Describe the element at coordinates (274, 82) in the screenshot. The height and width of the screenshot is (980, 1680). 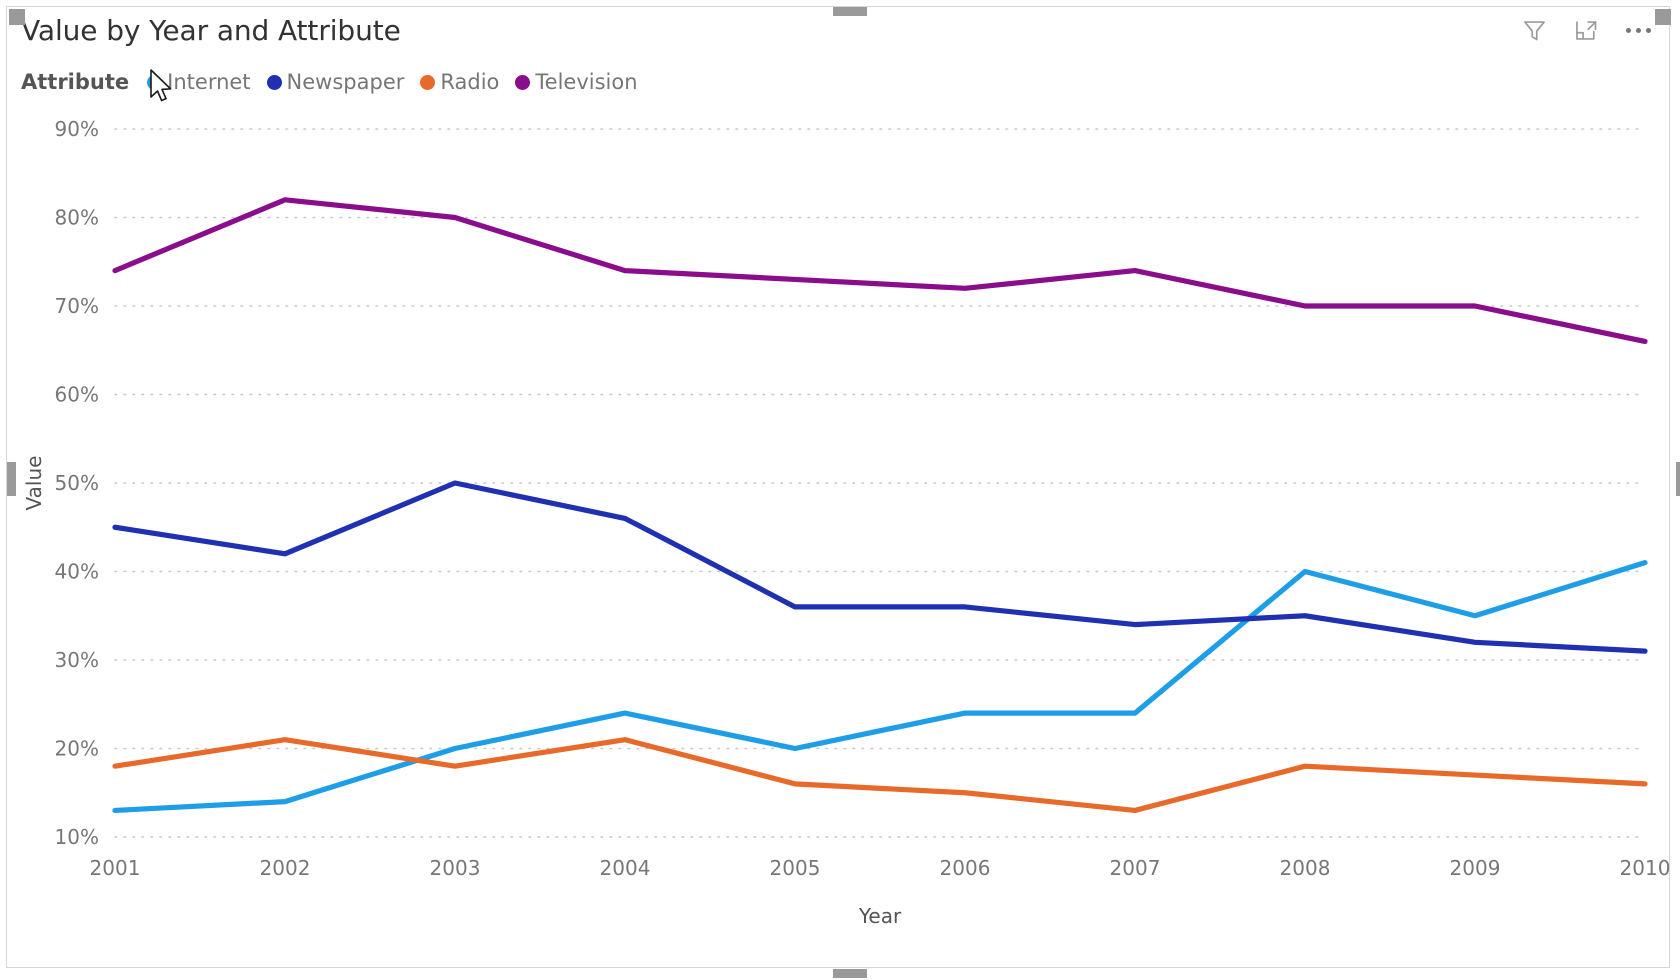
I see `legend-color-swatch-newspaper` at that location.